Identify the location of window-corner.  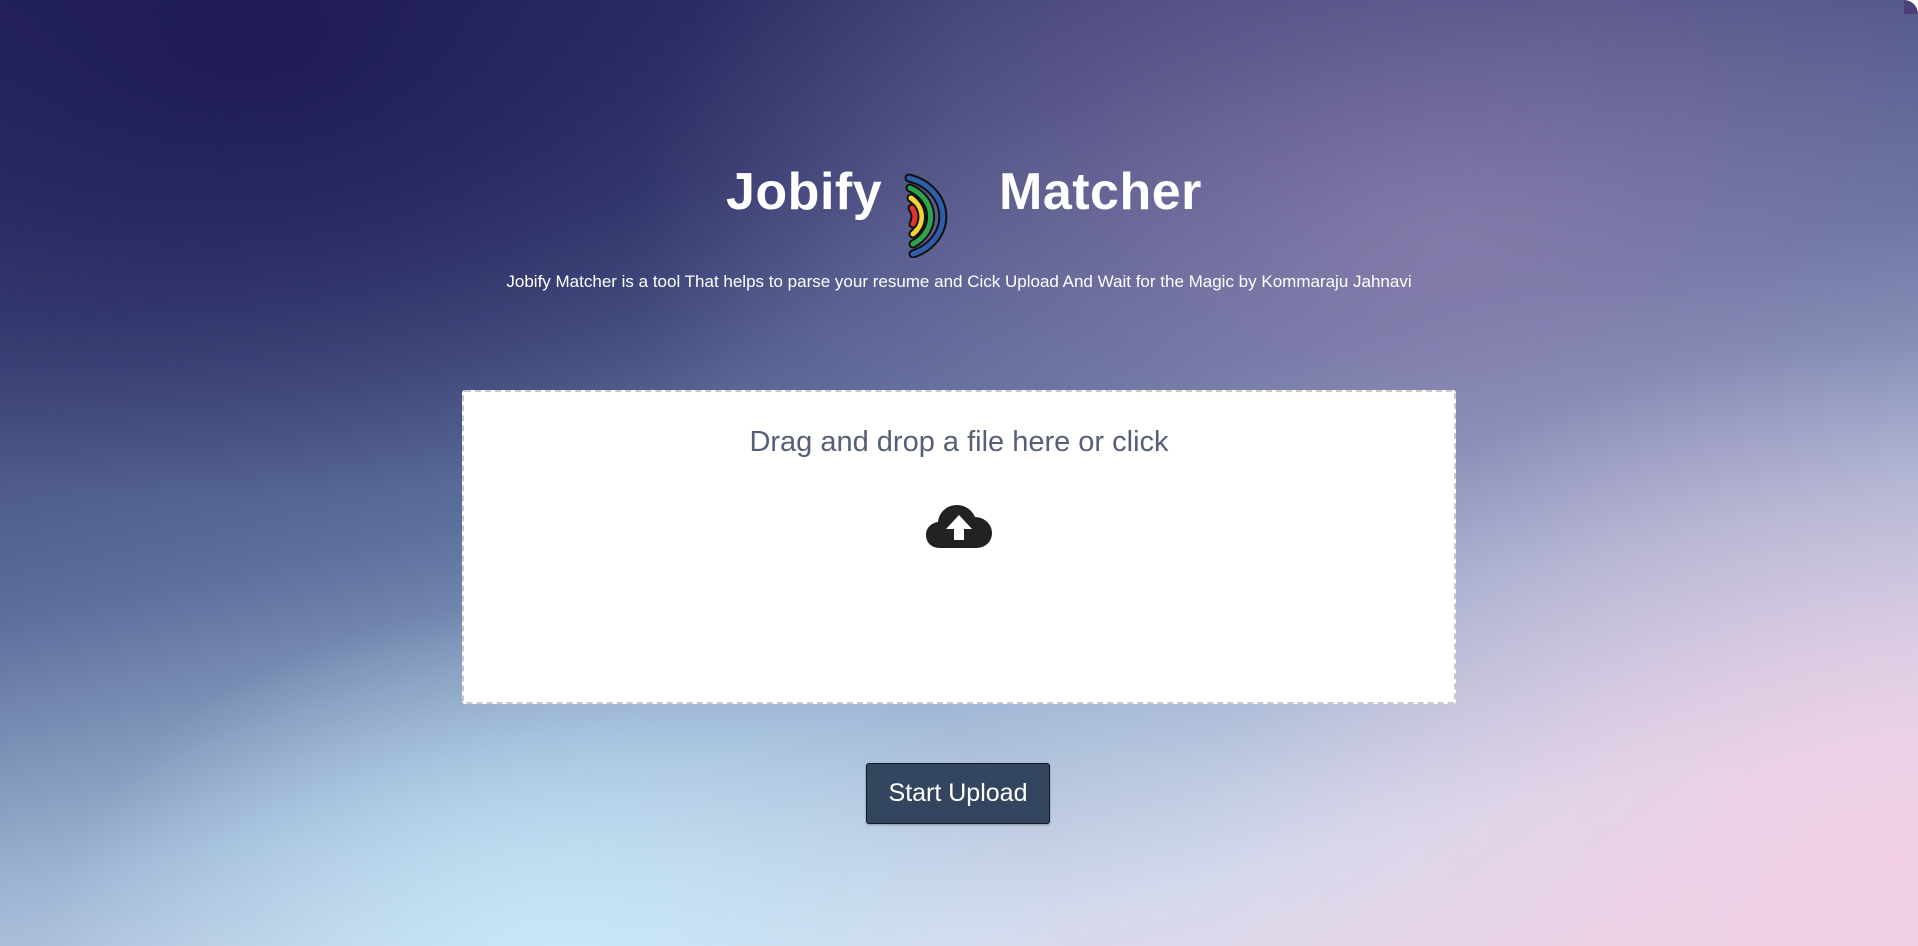
(1911, 7).